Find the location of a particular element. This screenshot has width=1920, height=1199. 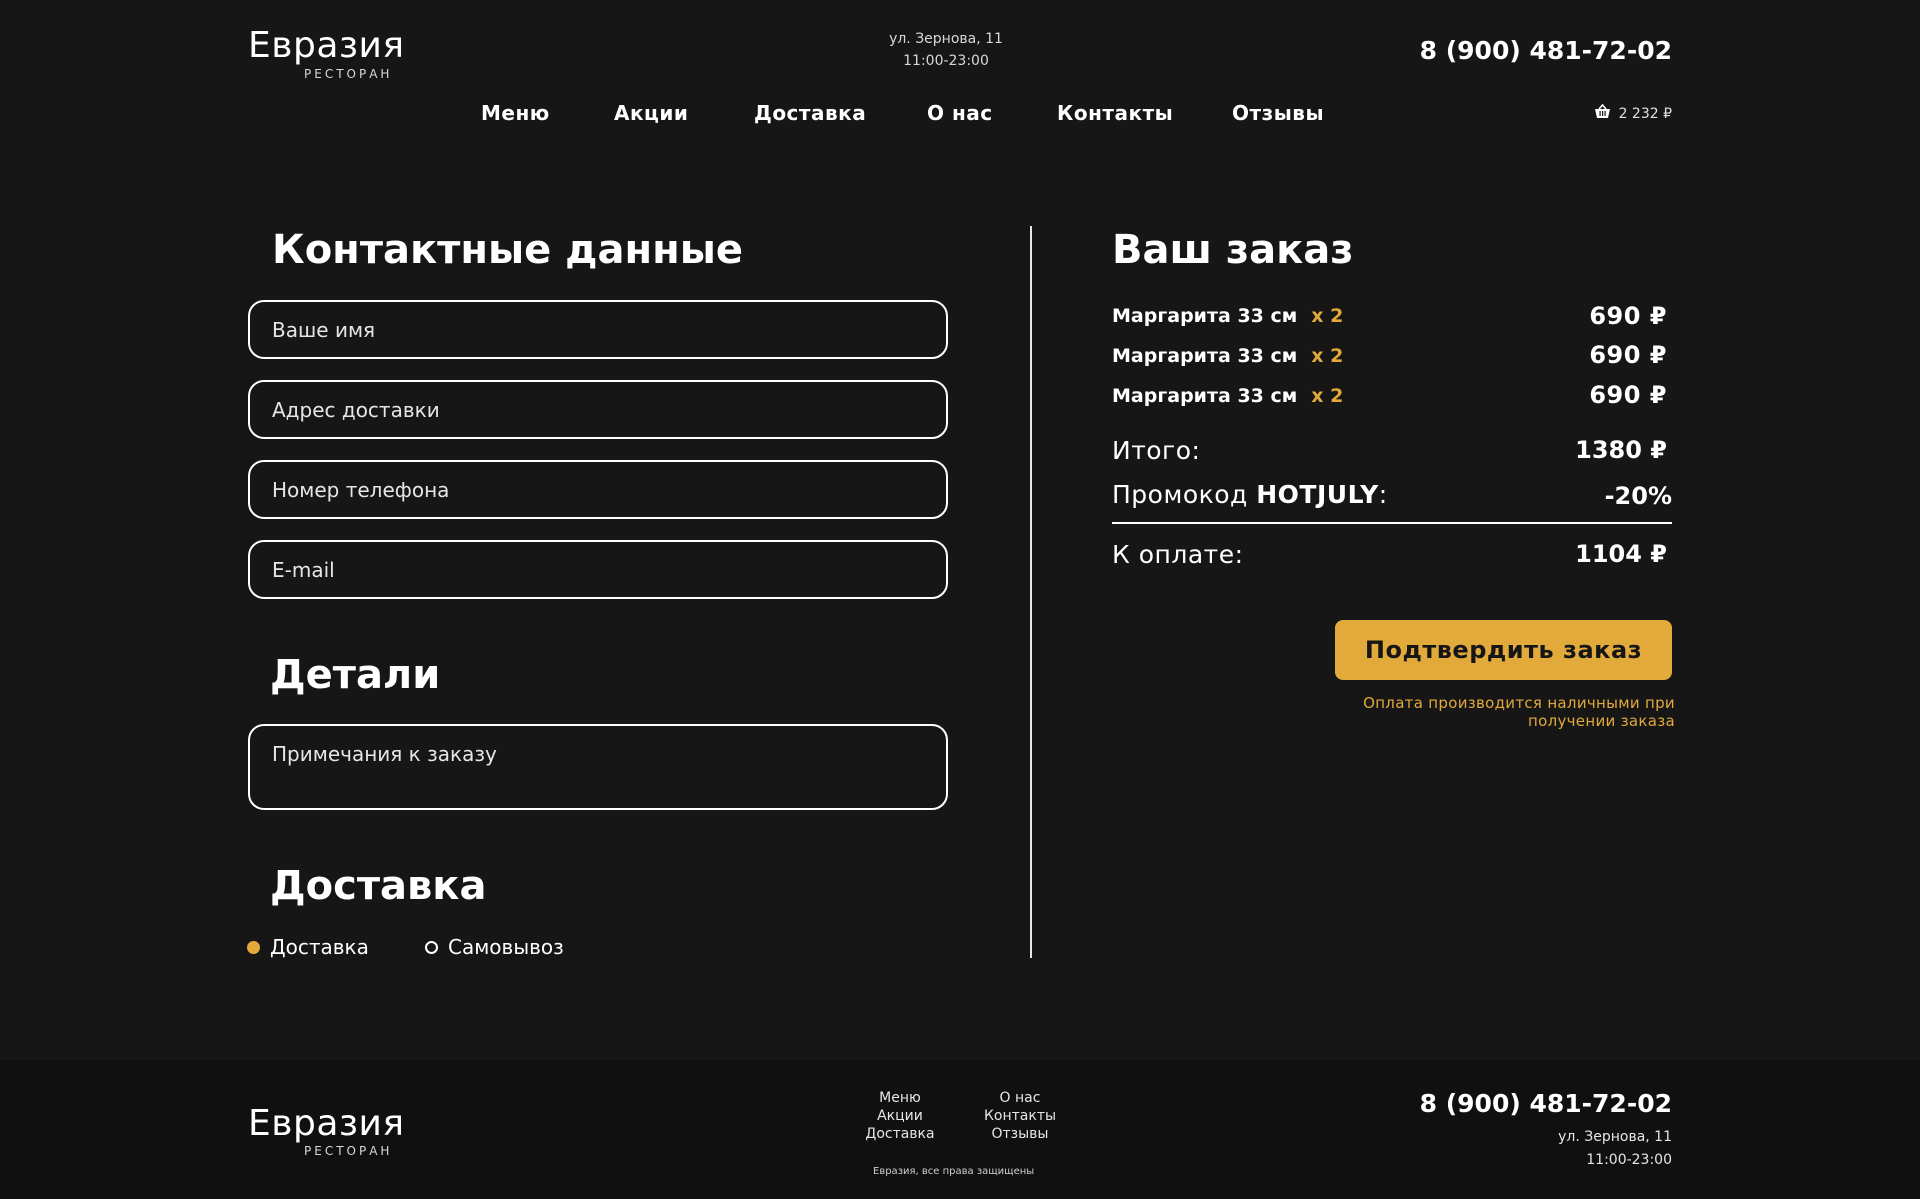

footer-link-promotions: Акции is located at coordinates (900, 1116).